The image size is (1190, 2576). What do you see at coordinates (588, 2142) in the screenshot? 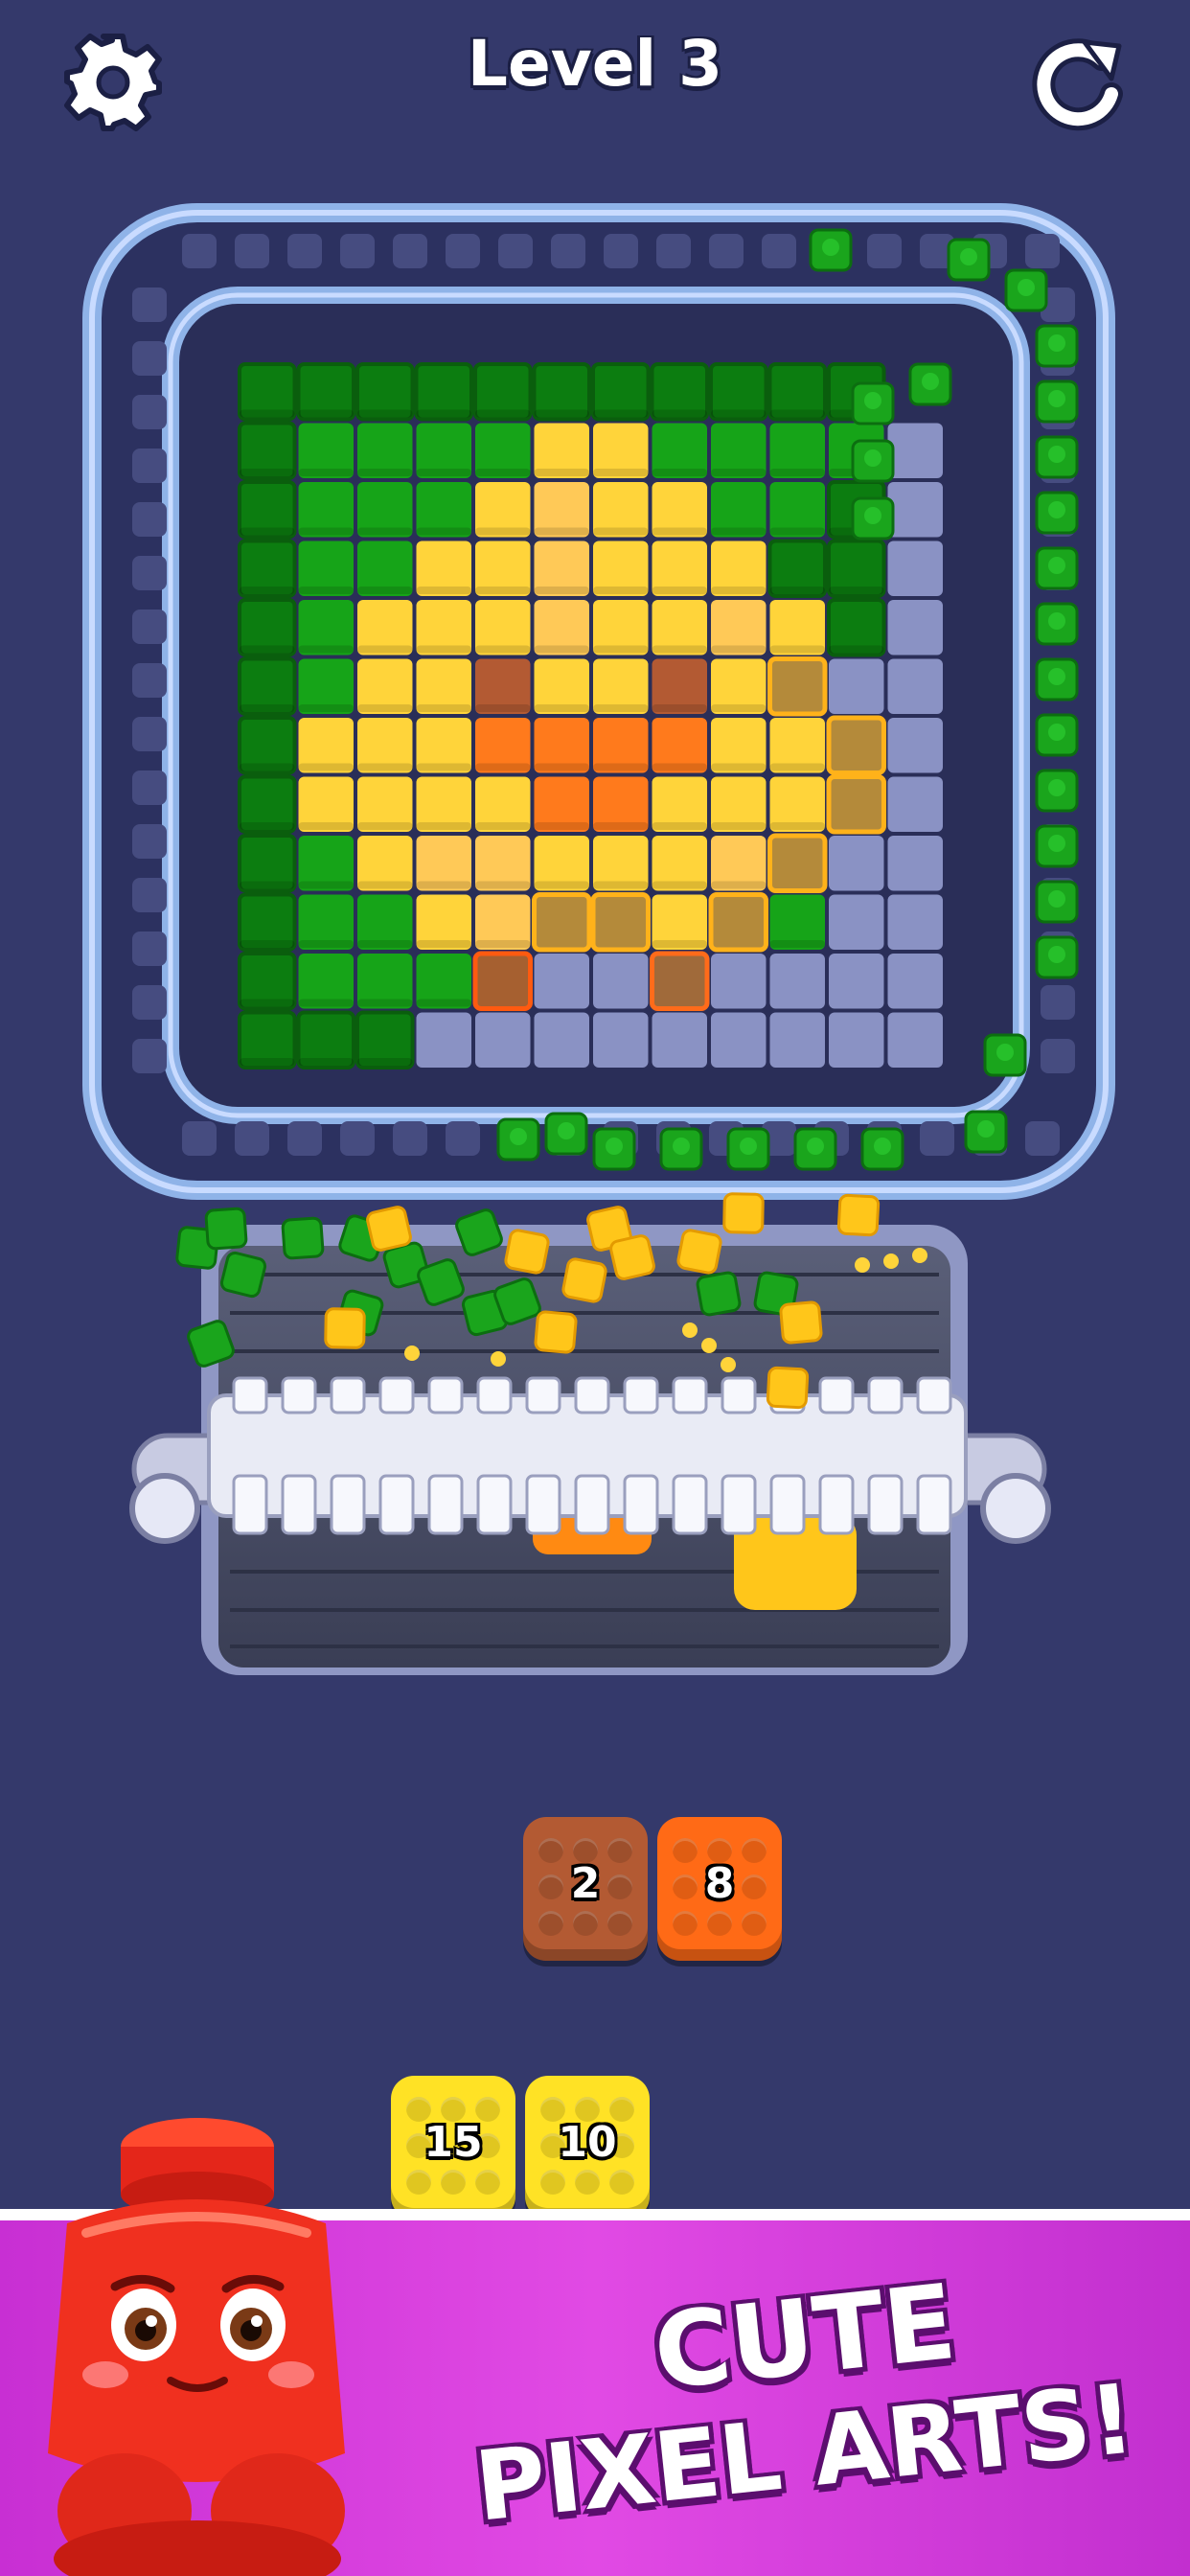
I see `block-count: 10` at bounding box center [588, 2142].